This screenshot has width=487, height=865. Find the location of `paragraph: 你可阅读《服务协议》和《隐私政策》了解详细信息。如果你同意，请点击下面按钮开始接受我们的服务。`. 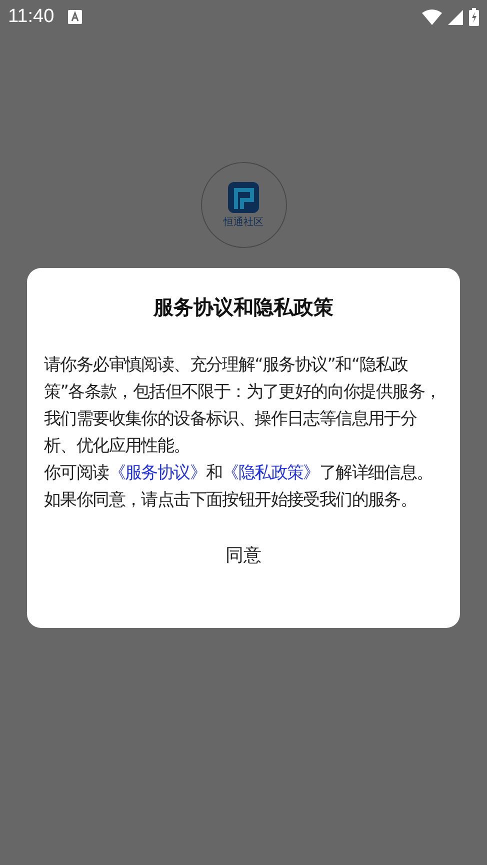

paragraph: 你可阅读《服务协议》和《隐私政策》了解详细信息。如果你同意，请点击下面按钮开始接受我们的服务。 is located at coordinates (239, 486).